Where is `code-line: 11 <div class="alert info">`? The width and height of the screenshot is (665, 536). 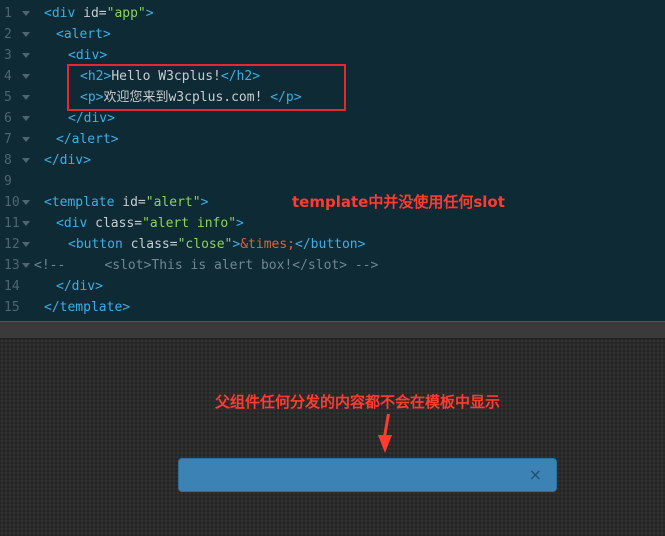 code-line: 11 <div class="alert info"> is located at coordinates (332, 223).